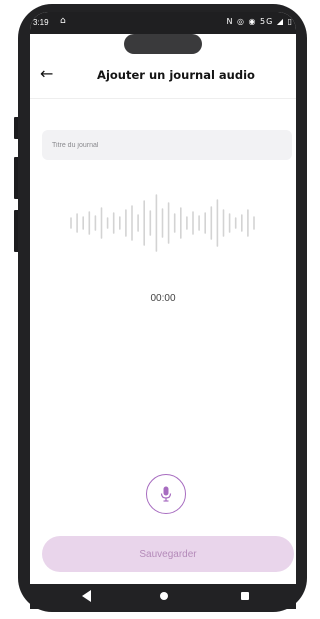  What do you see at coordinates (163, 23) in the screenshot?
I see `status-bar: 3:19 ⌂ N ◎ ◉ 5G ◢ ▯` at bounding box center [163, 23].